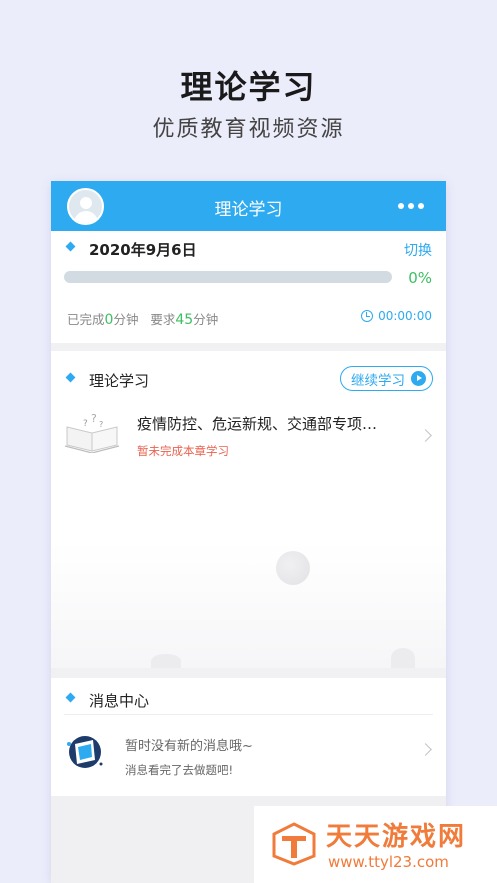  I want to click on moon-decor, so click(293, 568).